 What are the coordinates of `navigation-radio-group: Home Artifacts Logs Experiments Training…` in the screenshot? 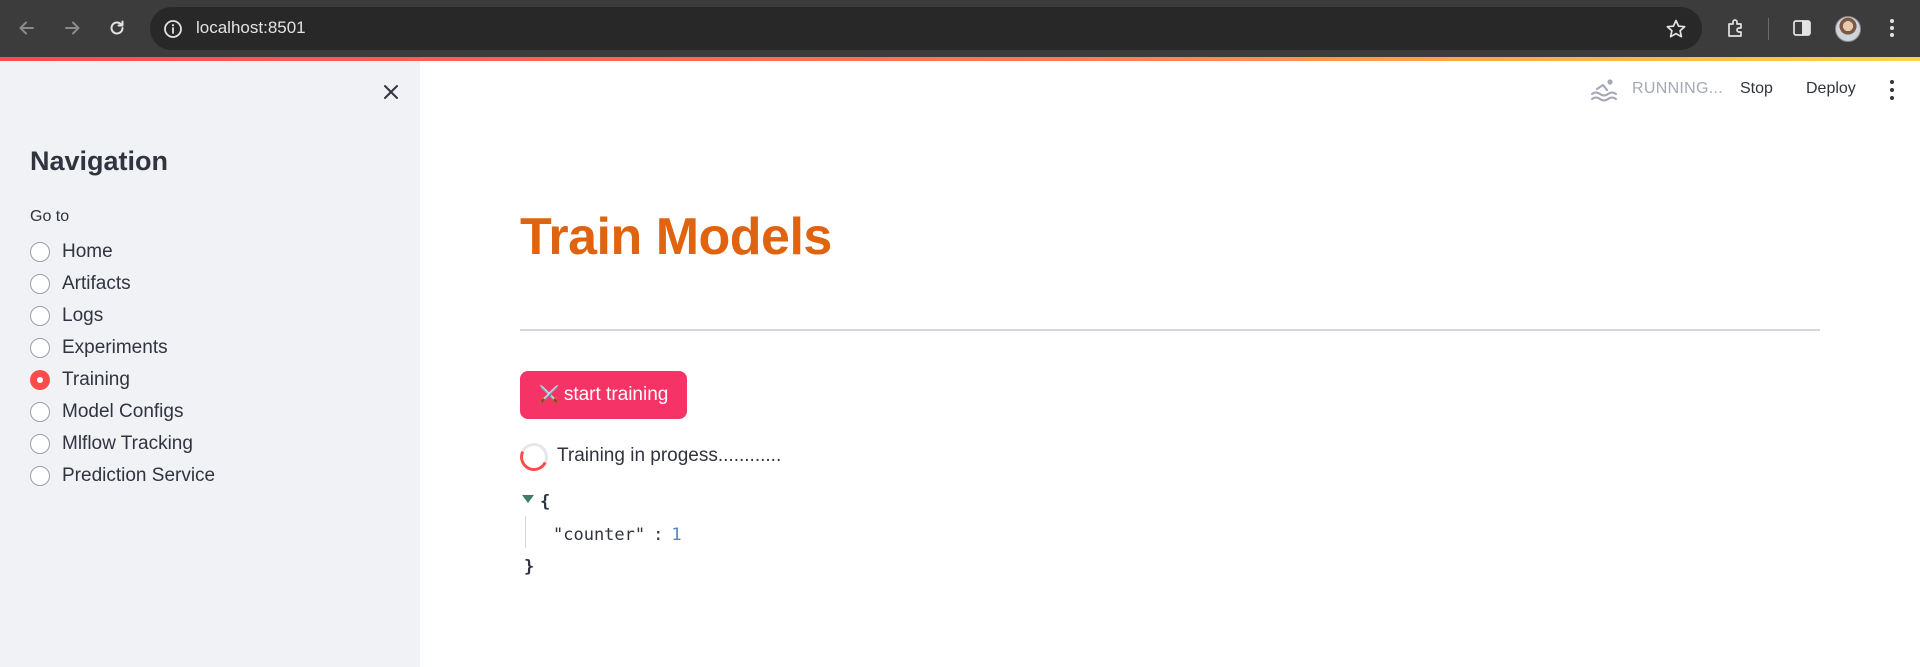 It's located at (122, 364).